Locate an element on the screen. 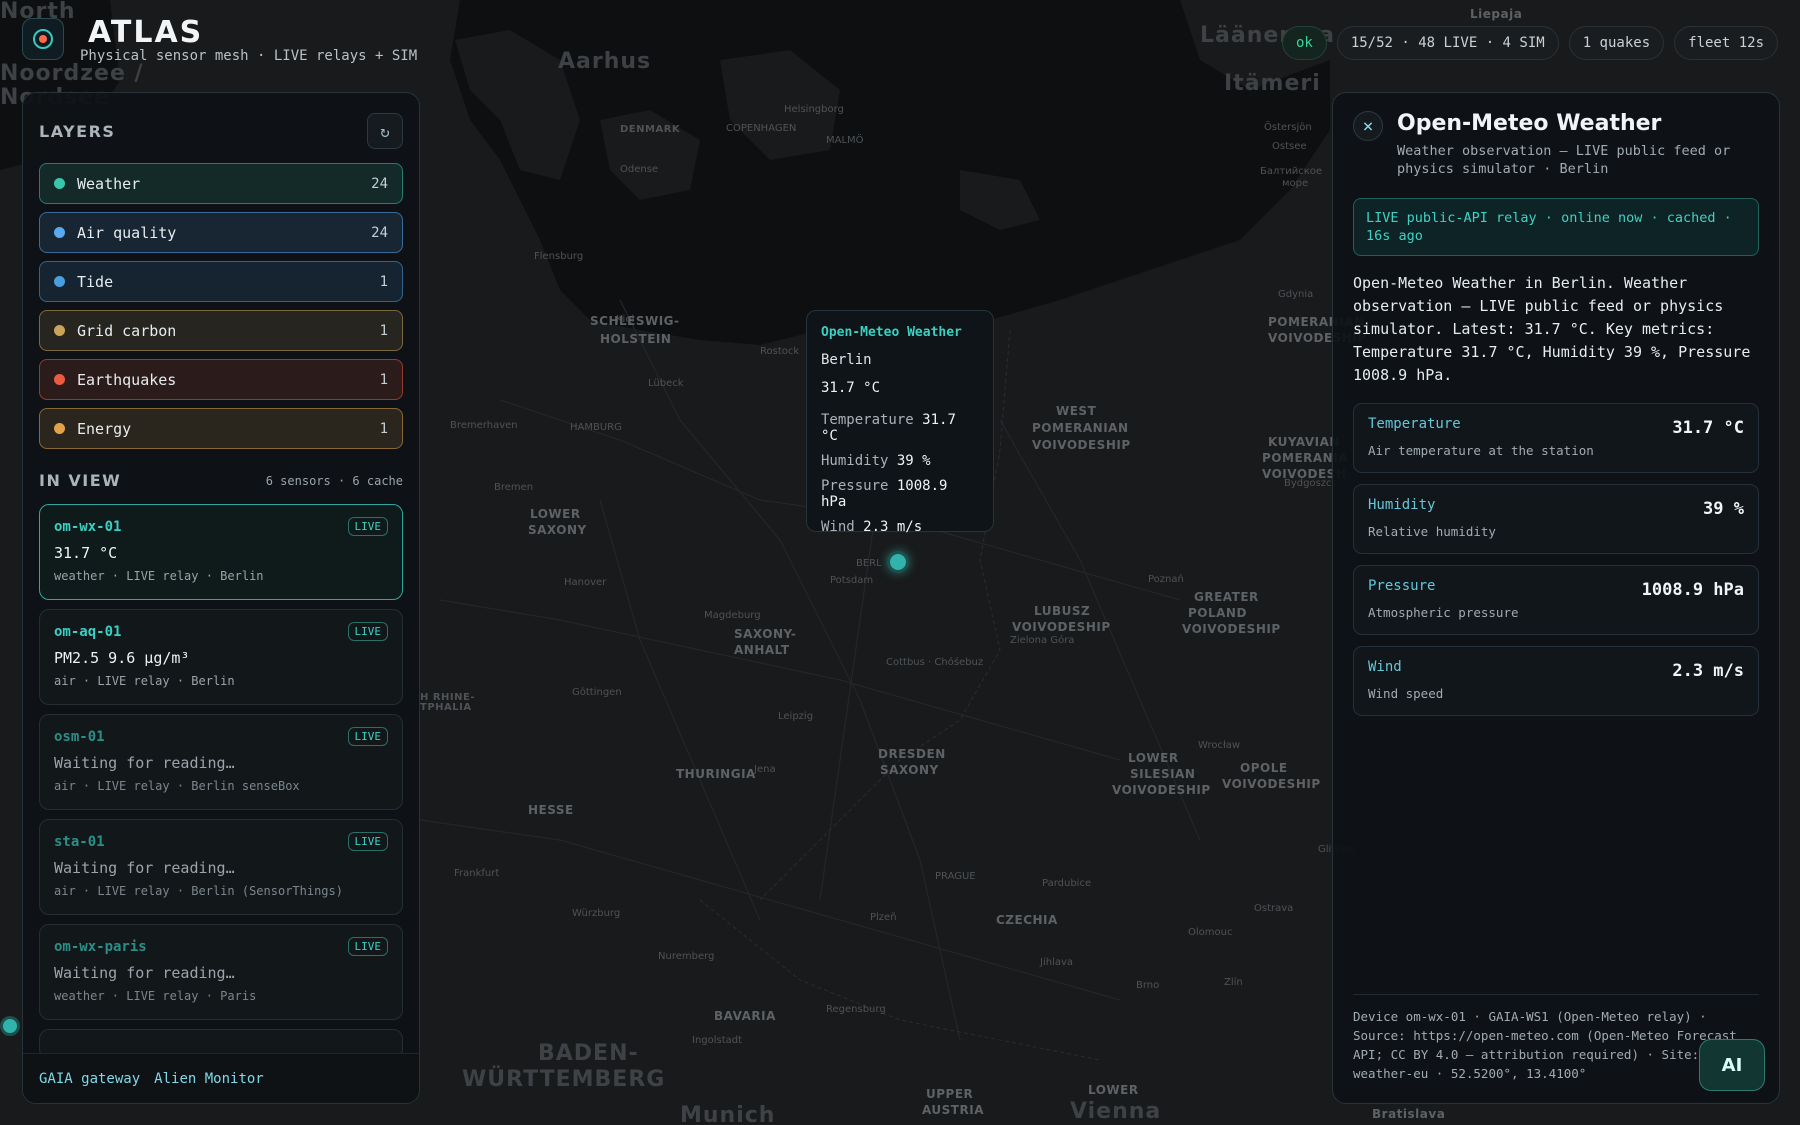 The width and height of the screenshot is (1800, 1125). gaia-gateway-link: GAIA gateway is located at coordinates (89, 1079).